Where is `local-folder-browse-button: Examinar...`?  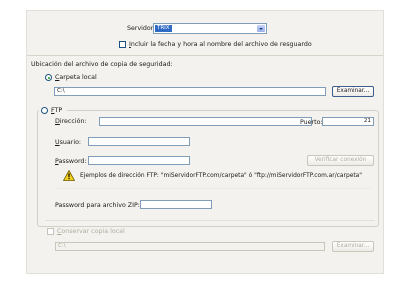
local-folder-browse-button: Examinar... is located at coordinates (353, 91).